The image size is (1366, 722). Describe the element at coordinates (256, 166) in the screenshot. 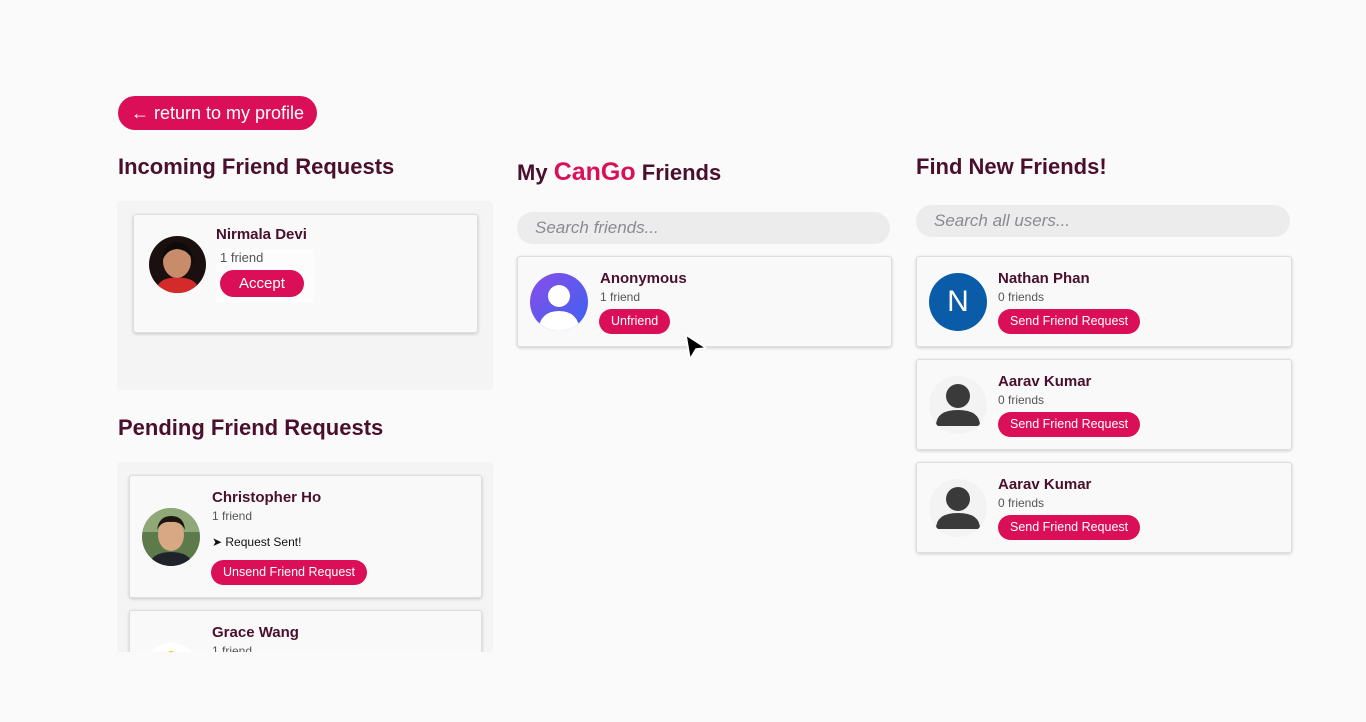

I see `incoming-requests-heading: Incoming Friend Requests` at that location.